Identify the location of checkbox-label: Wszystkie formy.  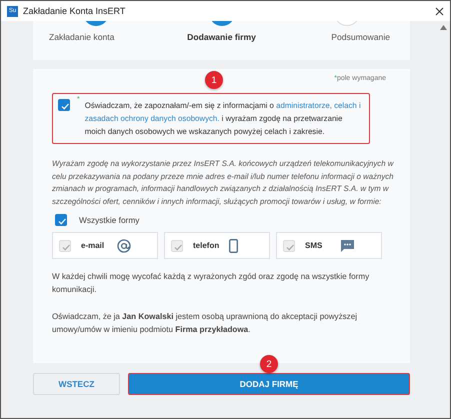
(109, 220).